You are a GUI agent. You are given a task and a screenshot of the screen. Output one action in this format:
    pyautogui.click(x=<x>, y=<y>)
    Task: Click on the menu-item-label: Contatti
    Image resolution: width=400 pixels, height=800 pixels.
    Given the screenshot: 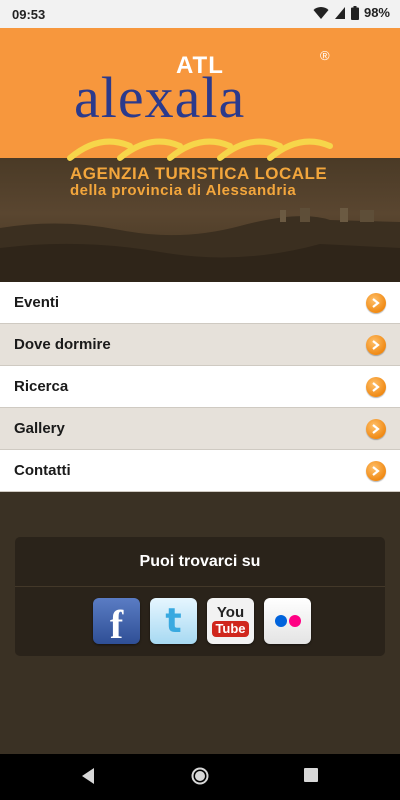 What is the action you would take?
    pyautogui.click(x=42, y=470)
    